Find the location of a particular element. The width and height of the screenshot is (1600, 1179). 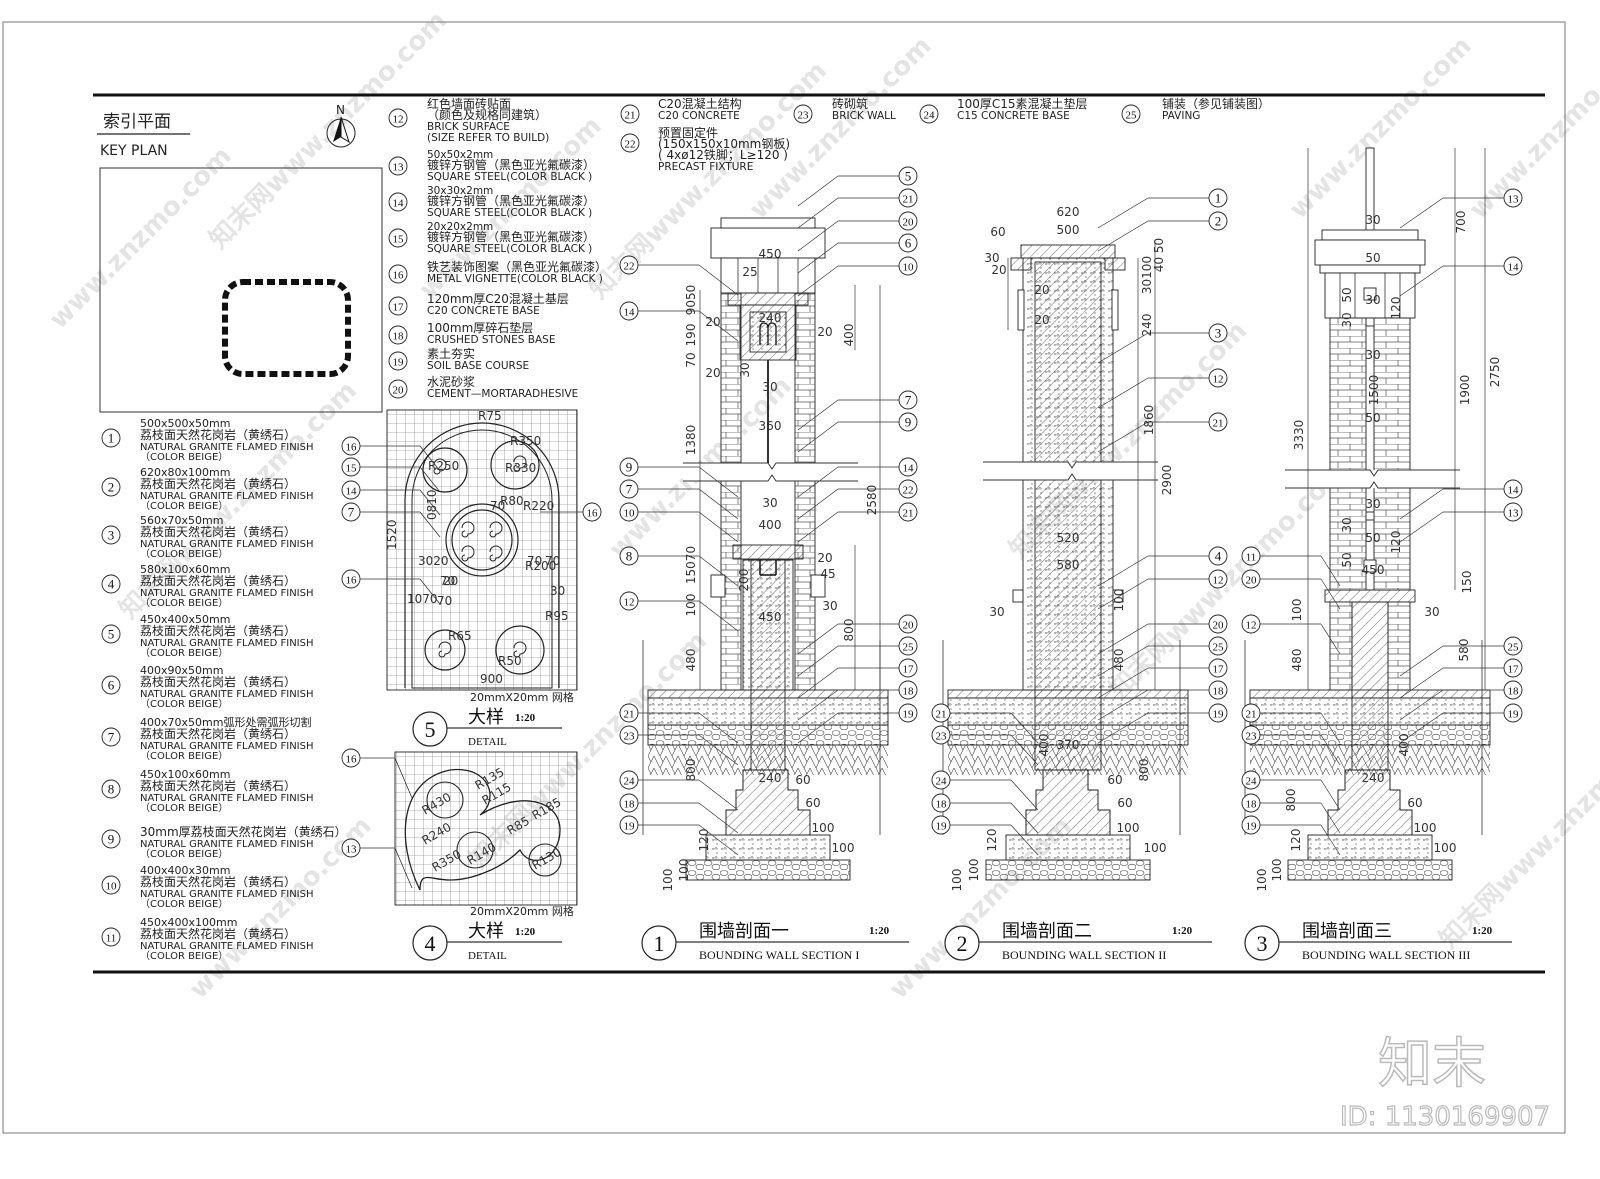

callout-bubble: 5 is located at coordinates (111, 634).